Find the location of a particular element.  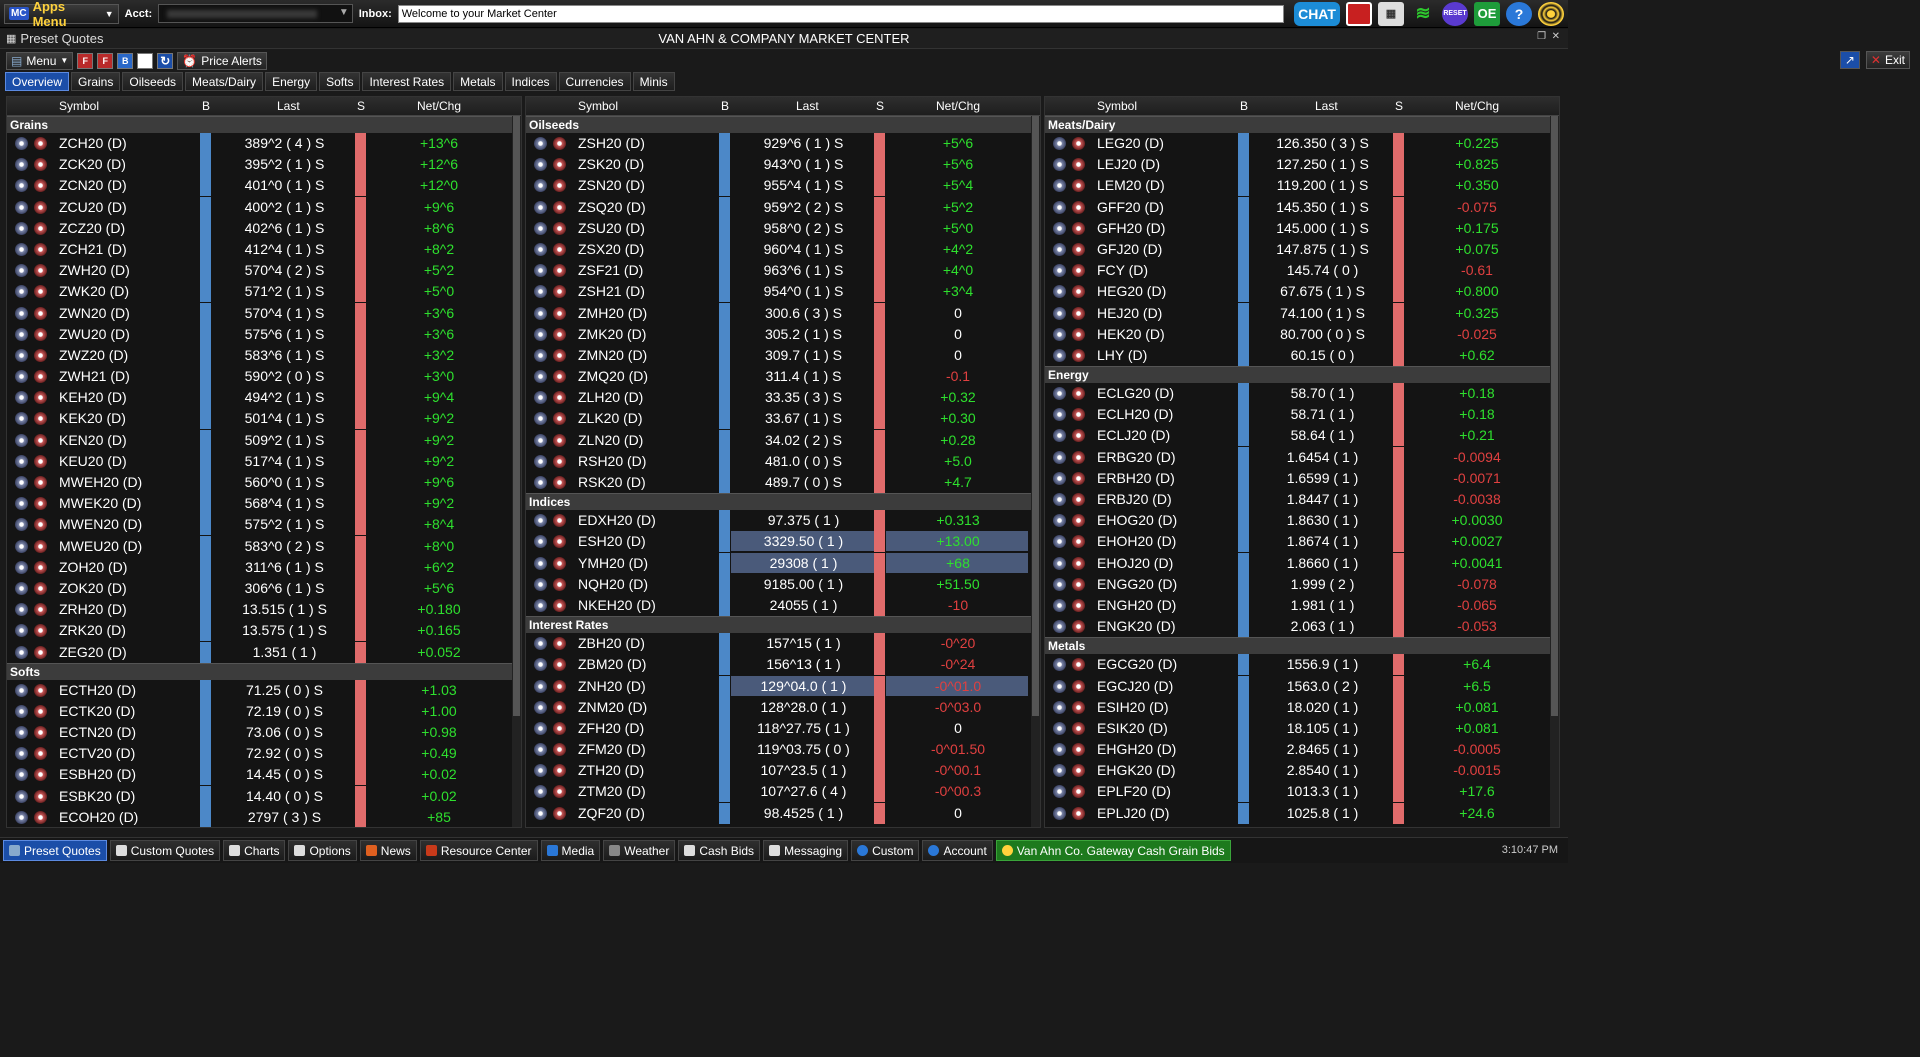

layout-icon is located at coordinates (1359, 13).